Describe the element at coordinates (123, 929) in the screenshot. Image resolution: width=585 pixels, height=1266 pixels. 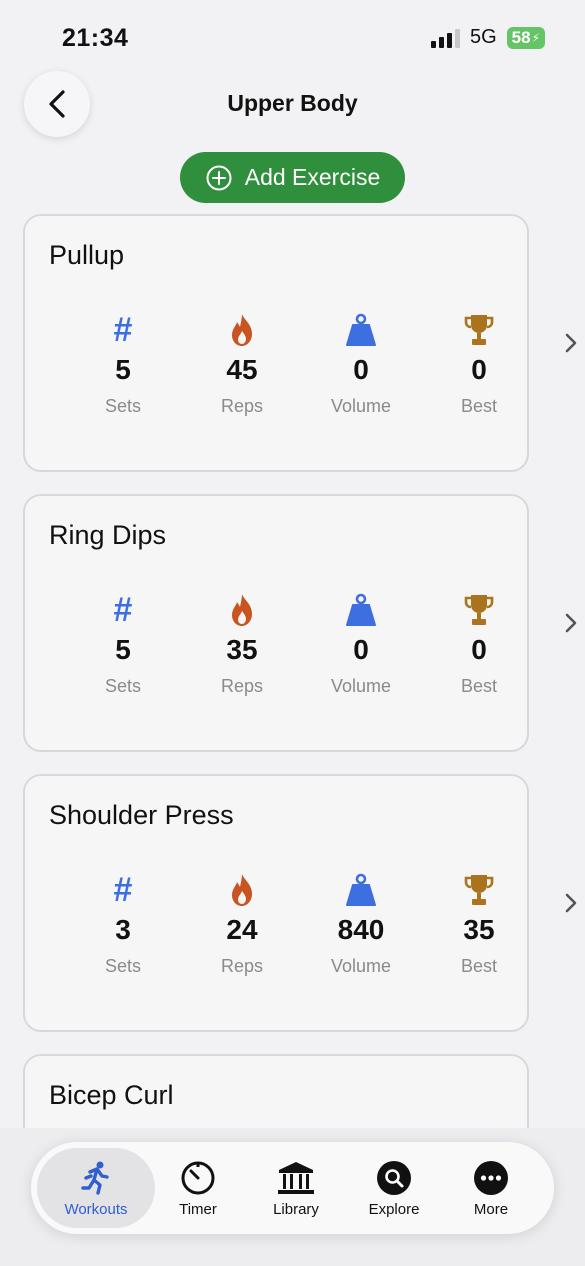
I see `stat-value: 3` at that location.